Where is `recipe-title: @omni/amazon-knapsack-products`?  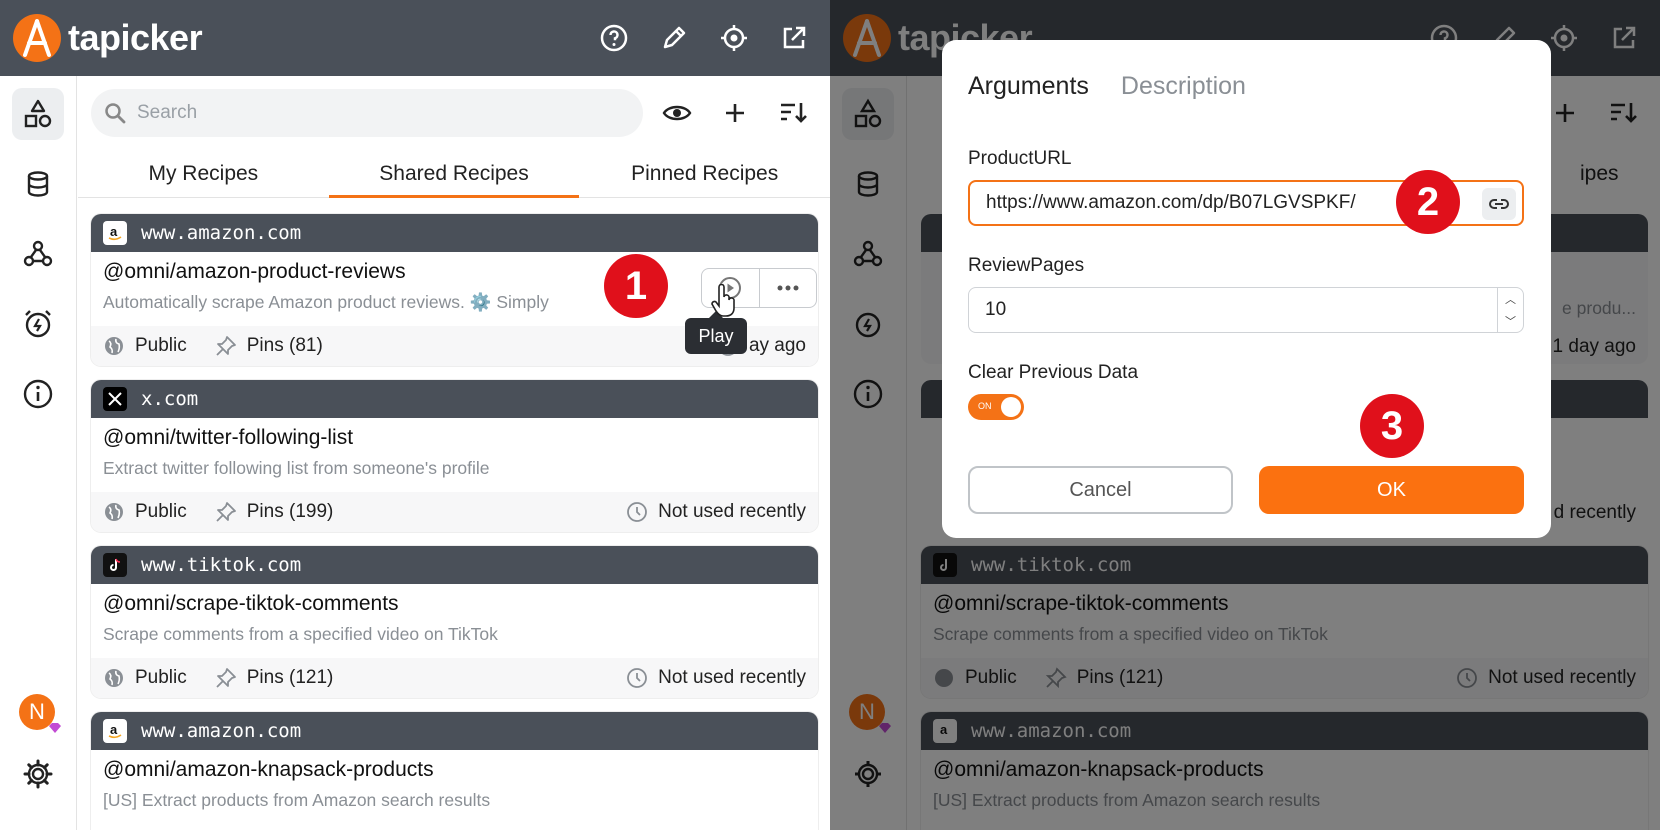 recipe-title: @omni/amazon-knapsack-products is located at coordinates (268, 769).